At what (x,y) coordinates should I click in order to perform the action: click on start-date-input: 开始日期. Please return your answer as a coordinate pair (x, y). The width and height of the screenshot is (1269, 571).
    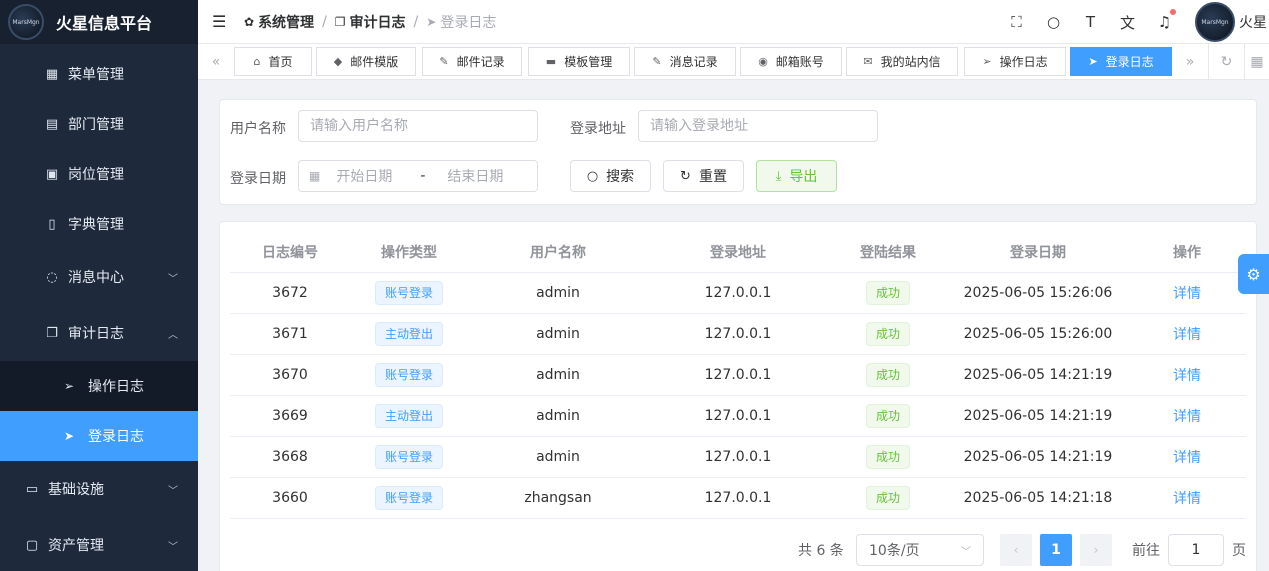
    Looking at the image, I should click on (371, 176).